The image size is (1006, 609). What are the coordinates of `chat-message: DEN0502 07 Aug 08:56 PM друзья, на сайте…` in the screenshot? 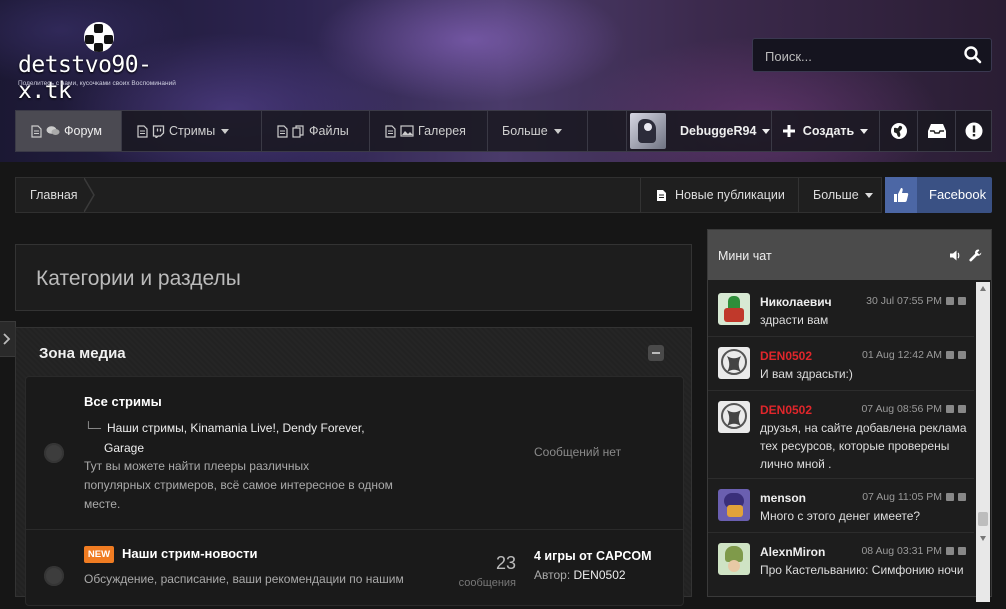 It's located at (841, 434).